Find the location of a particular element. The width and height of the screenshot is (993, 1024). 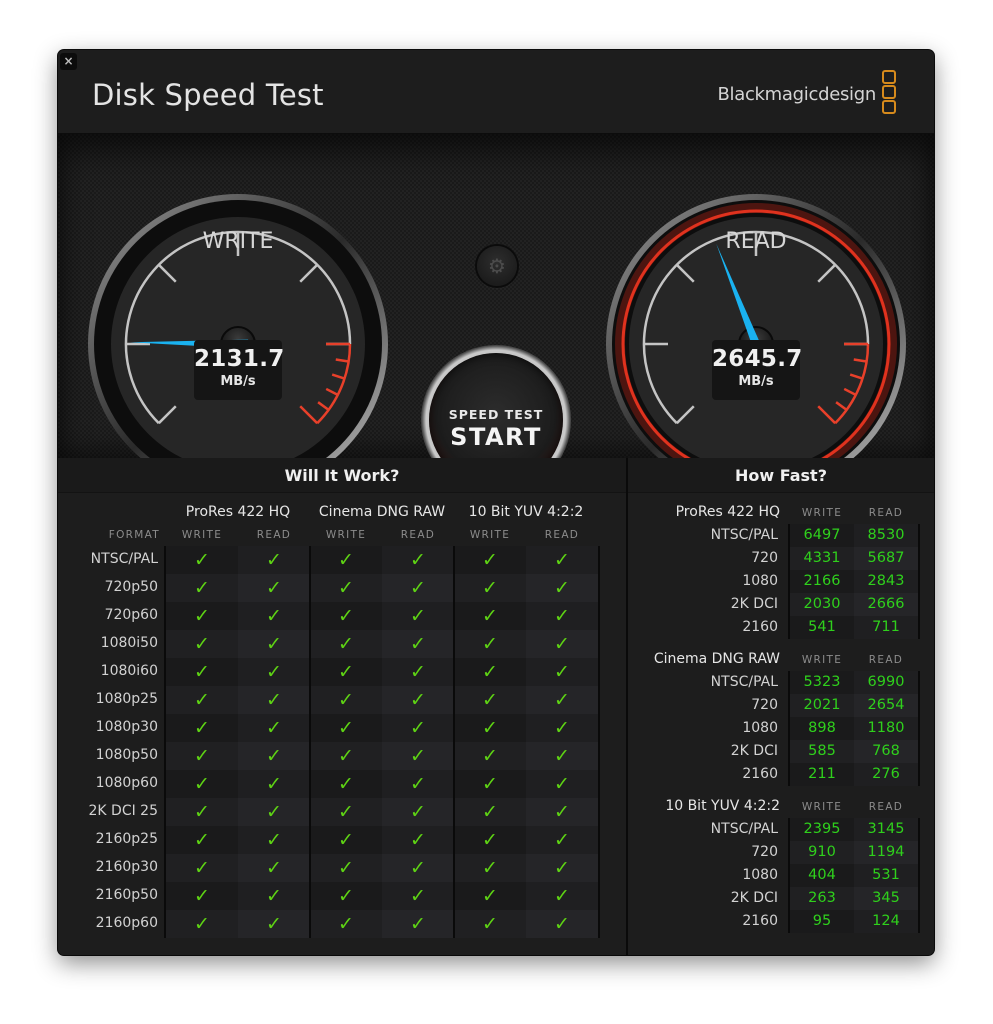

codec-header: Cinema DNG RAW is located at coordinates (382, 512).